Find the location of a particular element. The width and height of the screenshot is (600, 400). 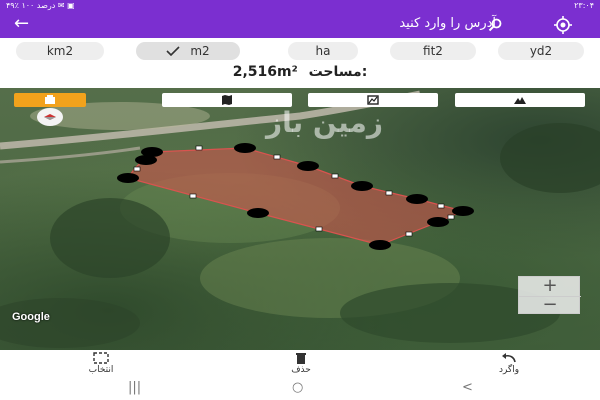

delete-label: حذف is located at coordinates (301, 370).